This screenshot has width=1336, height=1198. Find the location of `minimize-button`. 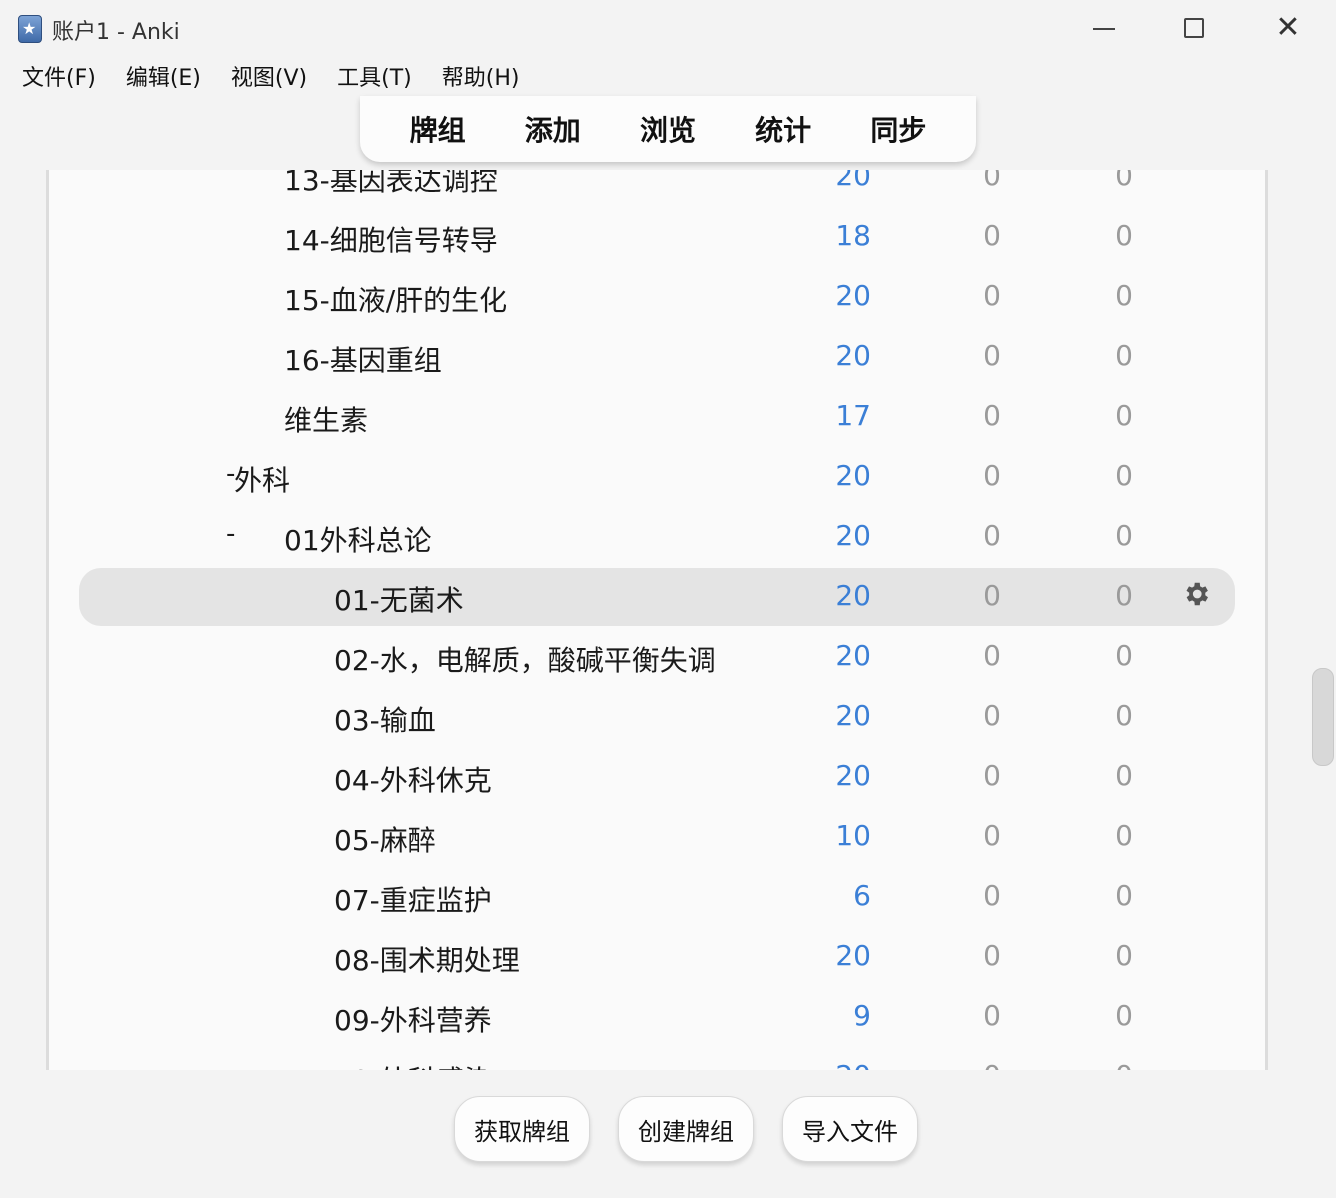

minimize-button is located at coordinates (1104, 28).